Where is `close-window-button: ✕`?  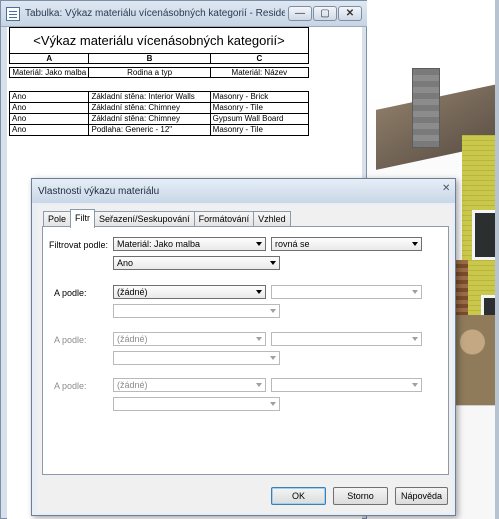 close-window-button: ✕ is located at coordinates (350, 13).